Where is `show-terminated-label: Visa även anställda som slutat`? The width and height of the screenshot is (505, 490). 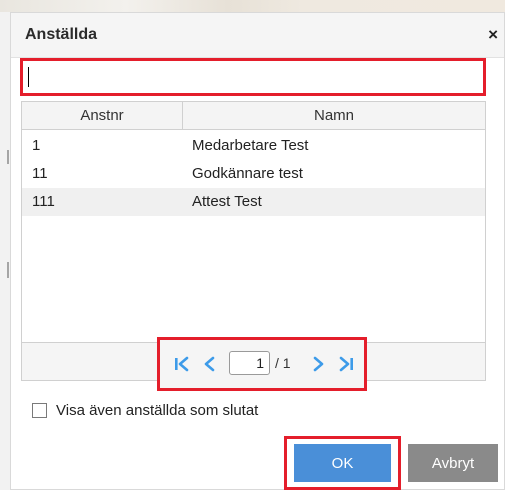
show-terminated-label: Visa även anställda som slutat is located at coordinates (157, 410).